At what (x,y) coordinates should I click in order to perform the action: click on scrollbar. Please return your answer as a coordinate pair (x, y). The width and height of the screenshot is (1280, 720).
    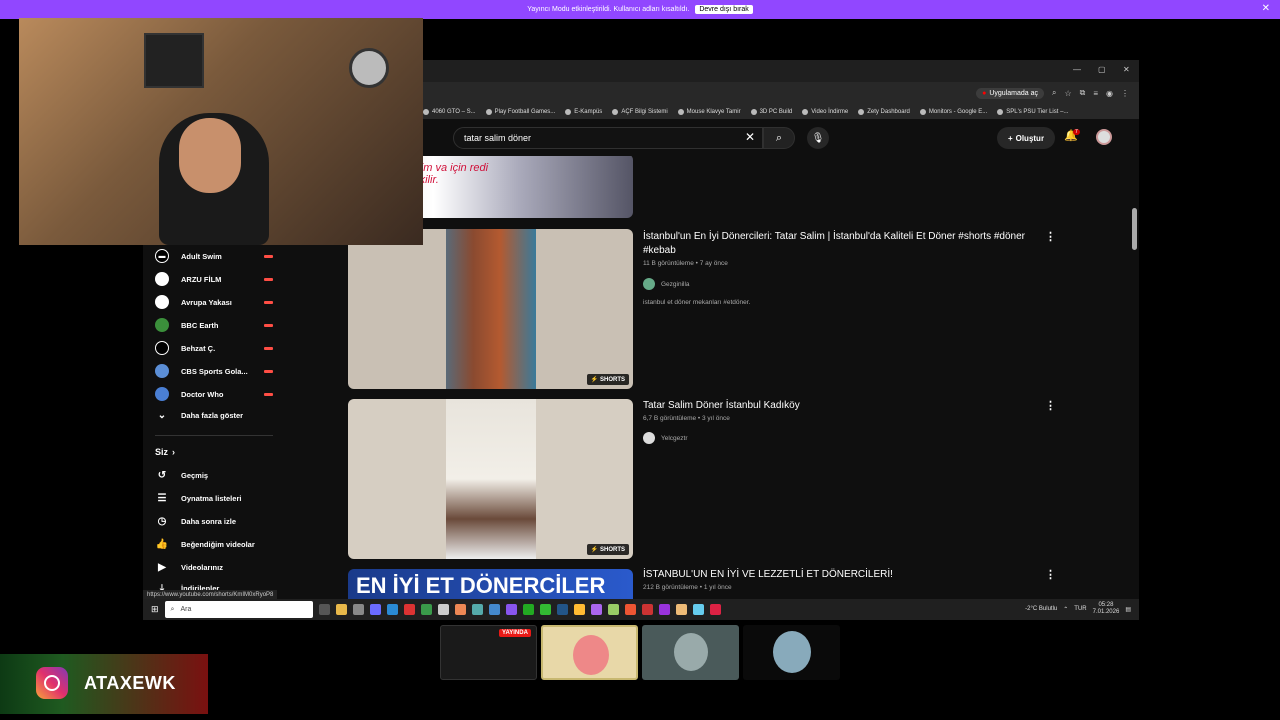
    Looking at the image, I should click on (1134, 229).